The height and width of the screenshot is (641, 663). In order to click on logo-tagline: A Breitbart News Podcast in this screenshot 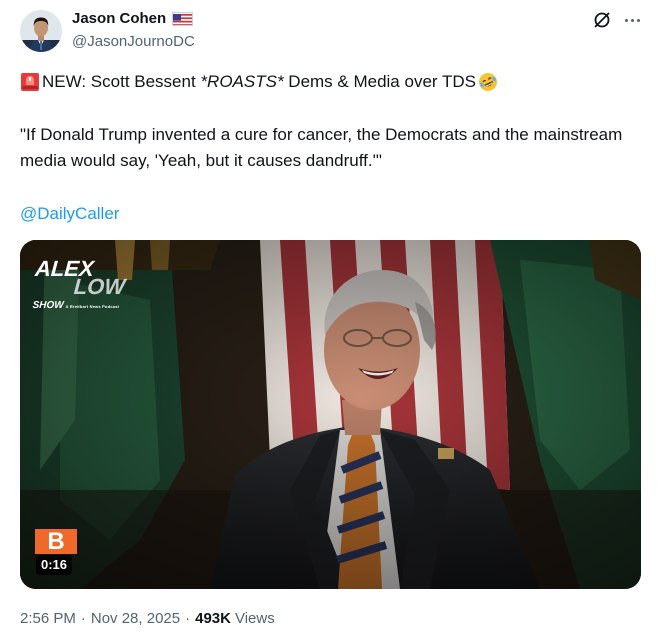, I will do `click(92, 306)`.